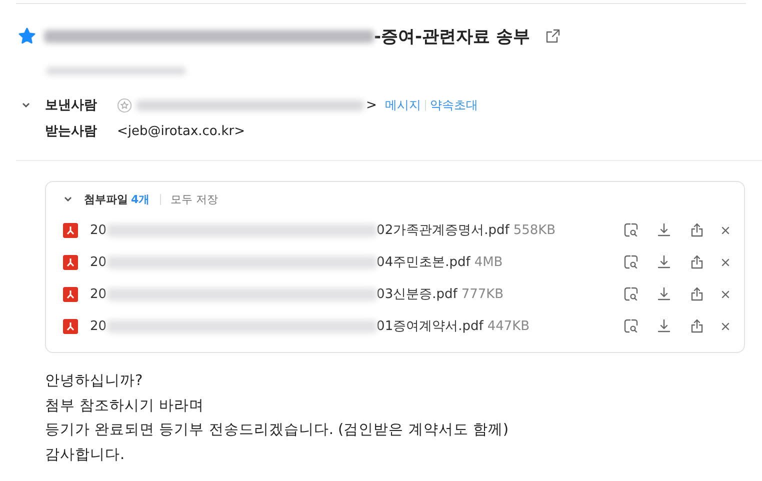 This screenshot has width=762, height=481. What do you see at coordinates (71, 131) in the screenshot?
I see `recipient-label: 받는사람` at bounding box center [71, 131].